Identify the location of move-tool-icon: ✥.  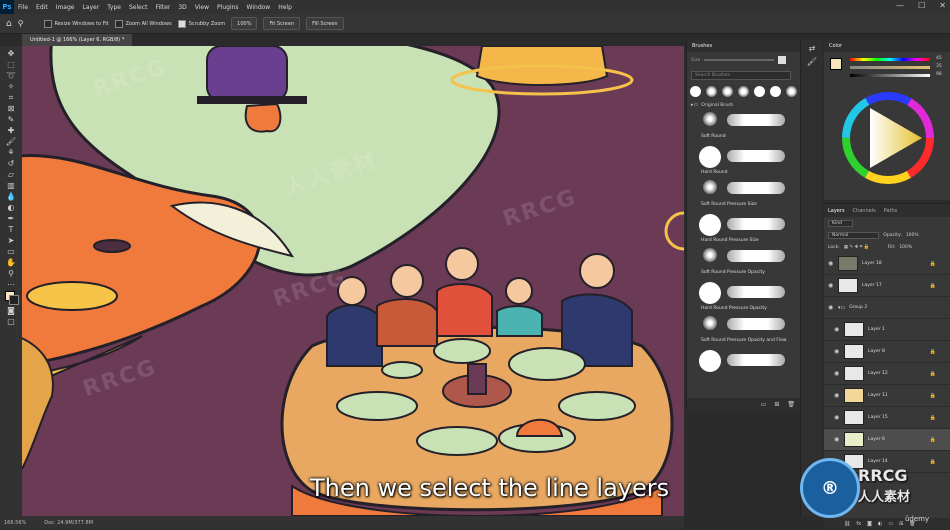
(11, 54).